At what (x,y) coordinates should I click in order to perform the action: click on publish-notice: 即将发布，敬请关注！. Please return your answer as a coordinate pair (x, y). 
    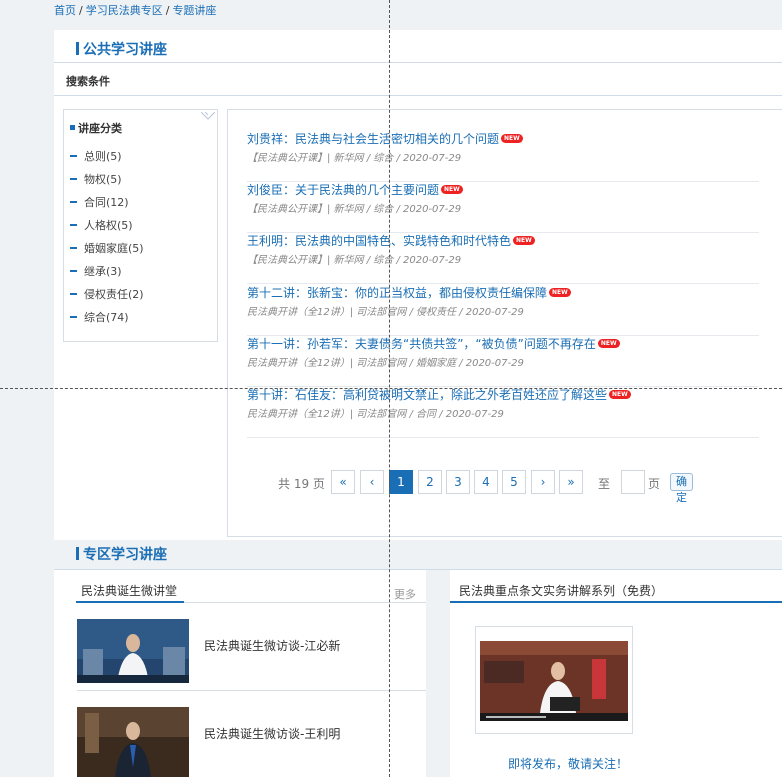
    Looking at the image, I should click on (568, 764).